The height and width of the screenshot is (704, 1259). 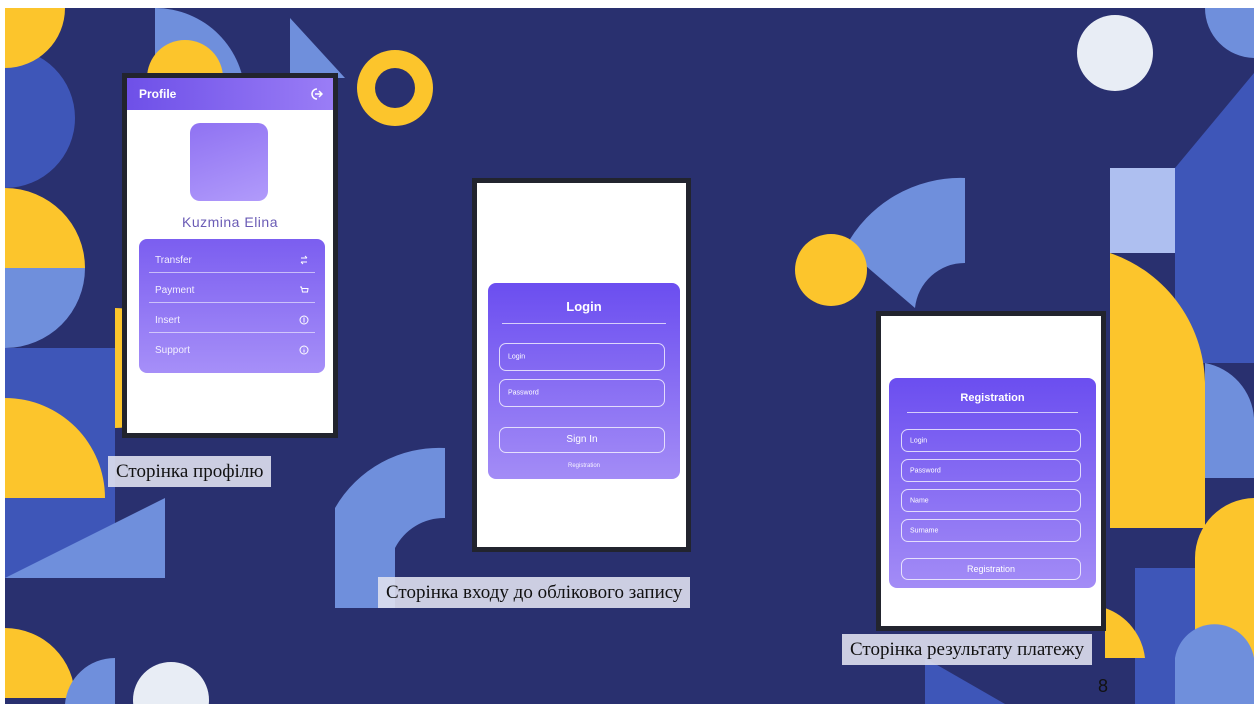 I want to click on registration-surname-input: Surname, so click(x=991, y=530).